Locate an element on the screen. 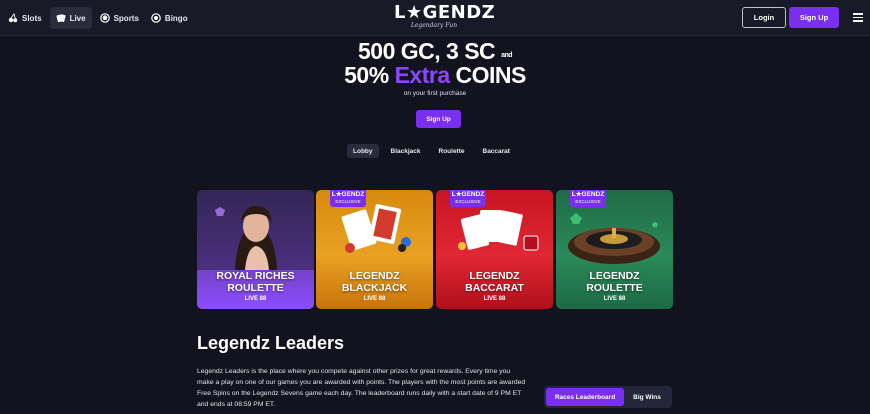  baccarat-cards-image is located at coordinates (498, 230).